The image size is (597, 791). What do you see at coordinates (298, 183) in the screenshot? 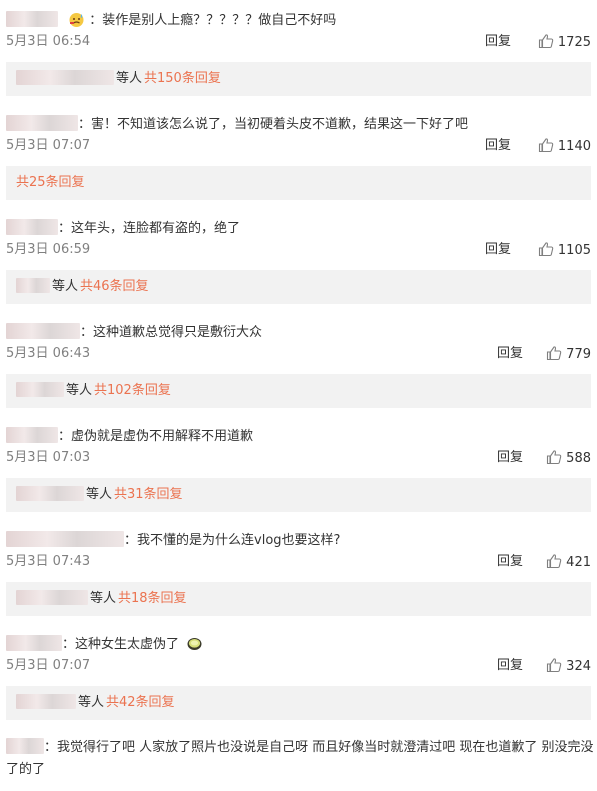
I see `view-replies-bar: 共25条回复` at bounding box center [298, 183].